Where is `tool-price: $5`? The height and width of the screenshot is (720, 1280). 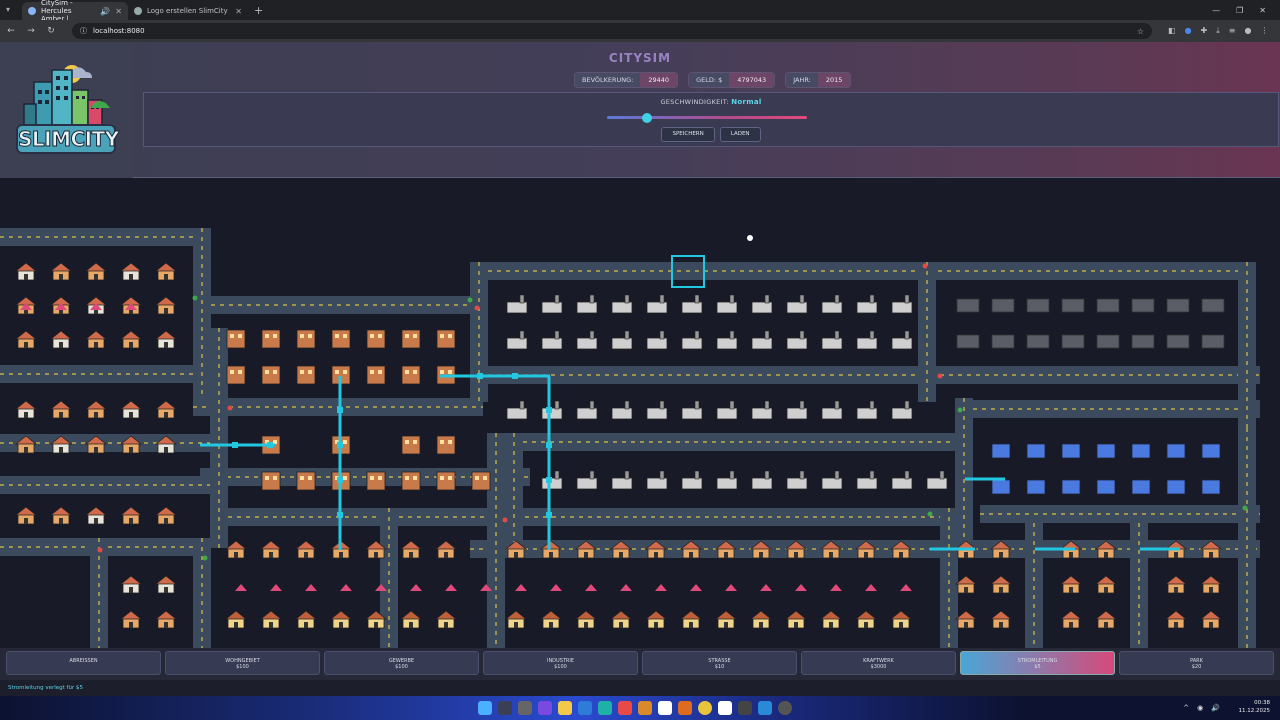
tool-price: $5 is located at coordinates (1037, 667).